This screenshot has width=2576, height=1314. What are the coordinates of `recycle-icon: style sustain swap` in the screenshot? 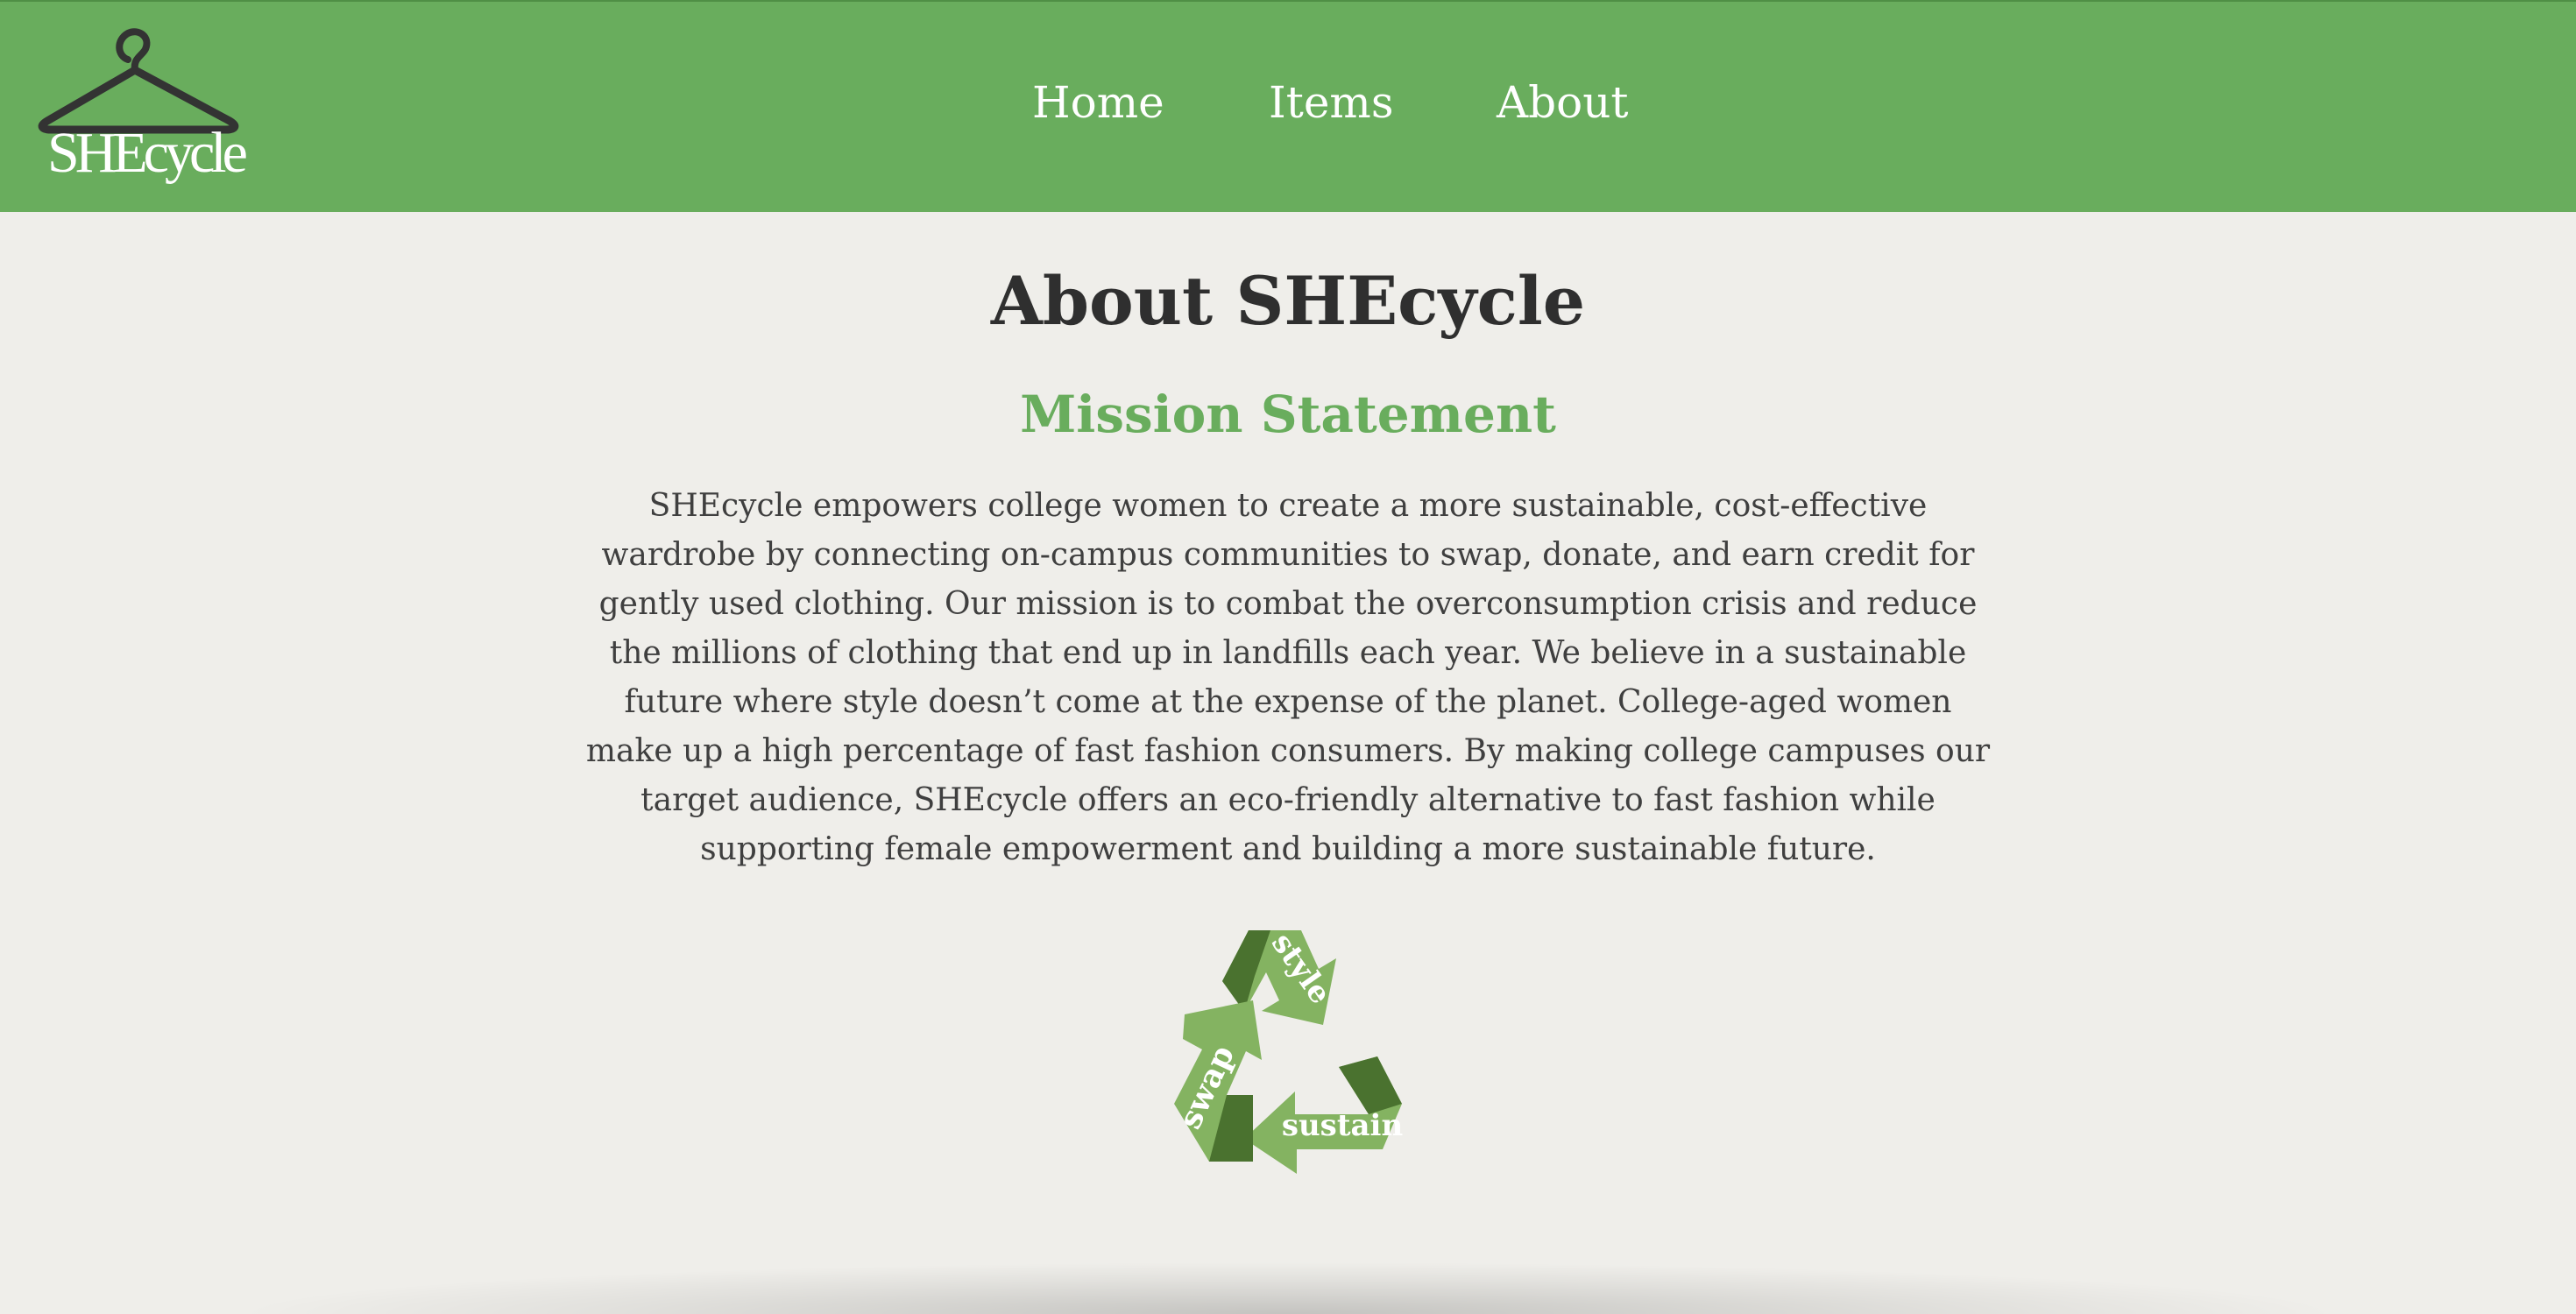 It's located at (1287, 1050).